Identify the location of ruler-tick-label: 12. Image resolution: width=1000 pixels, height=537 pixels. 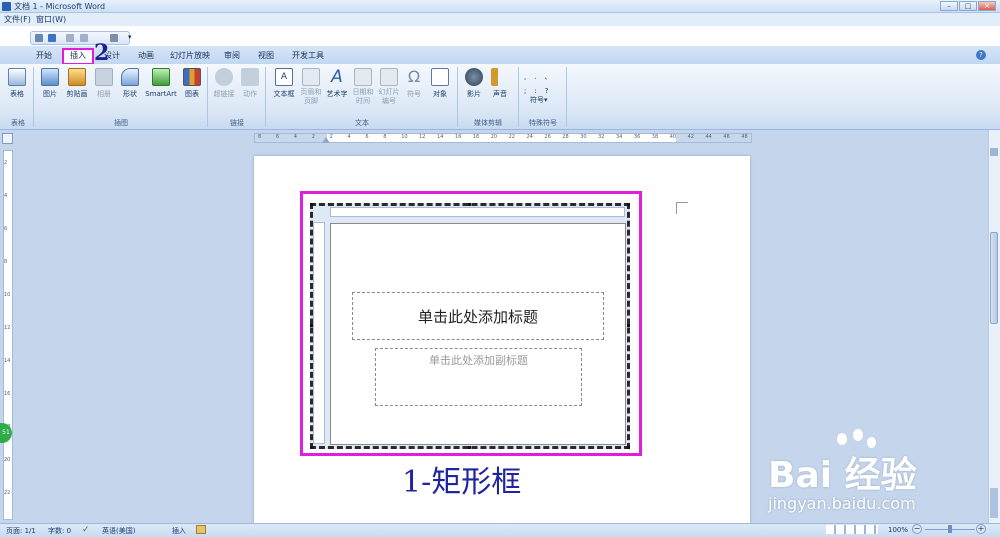
(422, 137).